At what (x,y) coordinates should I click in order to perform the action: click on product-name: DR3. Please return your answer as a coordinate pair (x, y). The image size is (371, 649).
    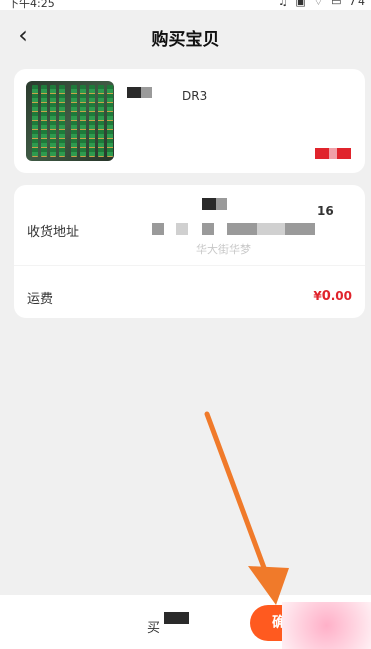
    Looking at the image, I should click on (195, 96).